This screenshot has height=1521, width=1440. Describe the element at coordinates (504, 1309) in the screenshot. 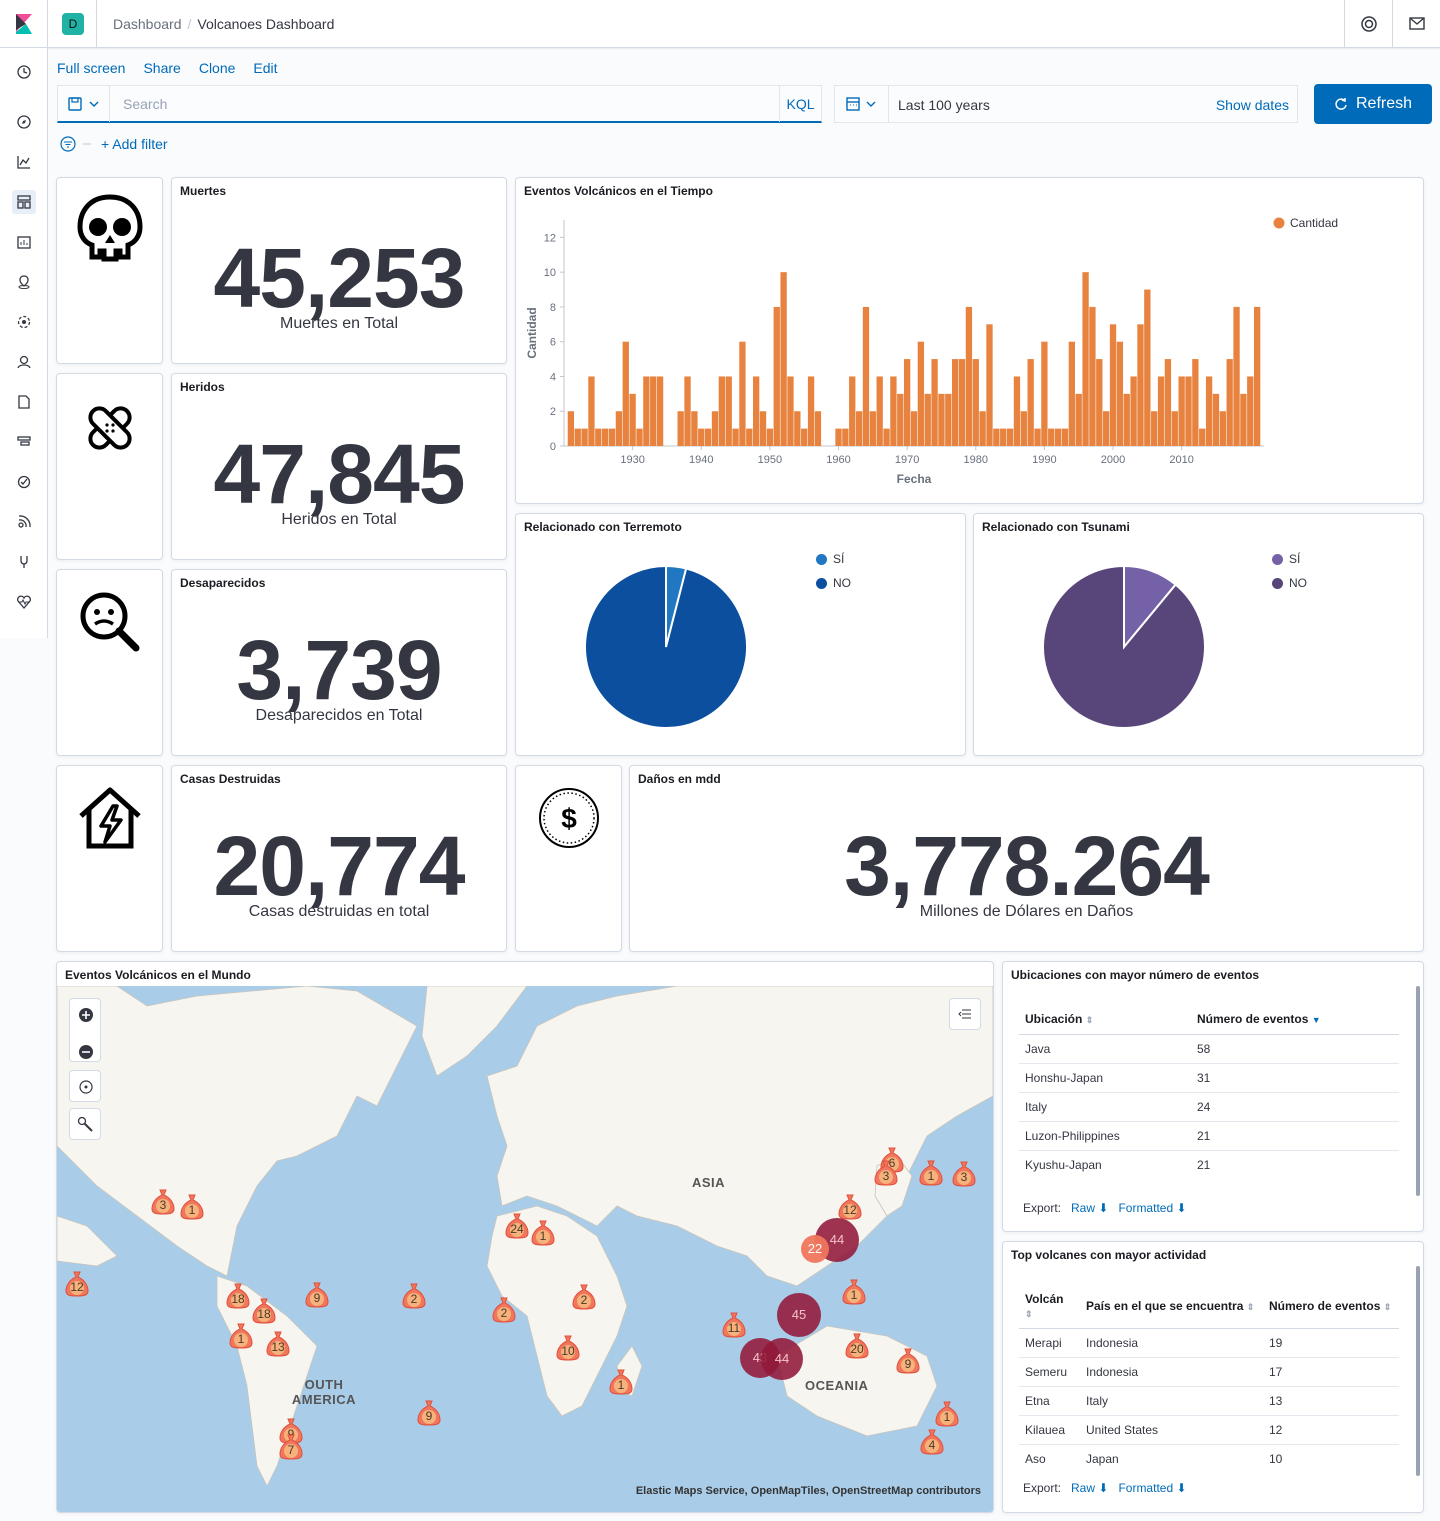

I see `map-marker: 2` at that location.